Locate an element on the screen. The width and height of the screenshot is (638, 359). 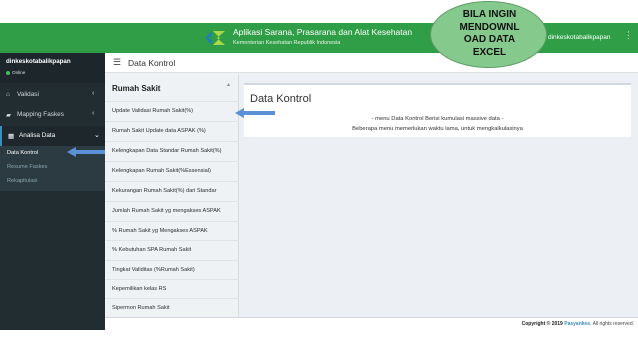
sidebar-item-label: Mapping Faskes is located at coordinates (40, 114).